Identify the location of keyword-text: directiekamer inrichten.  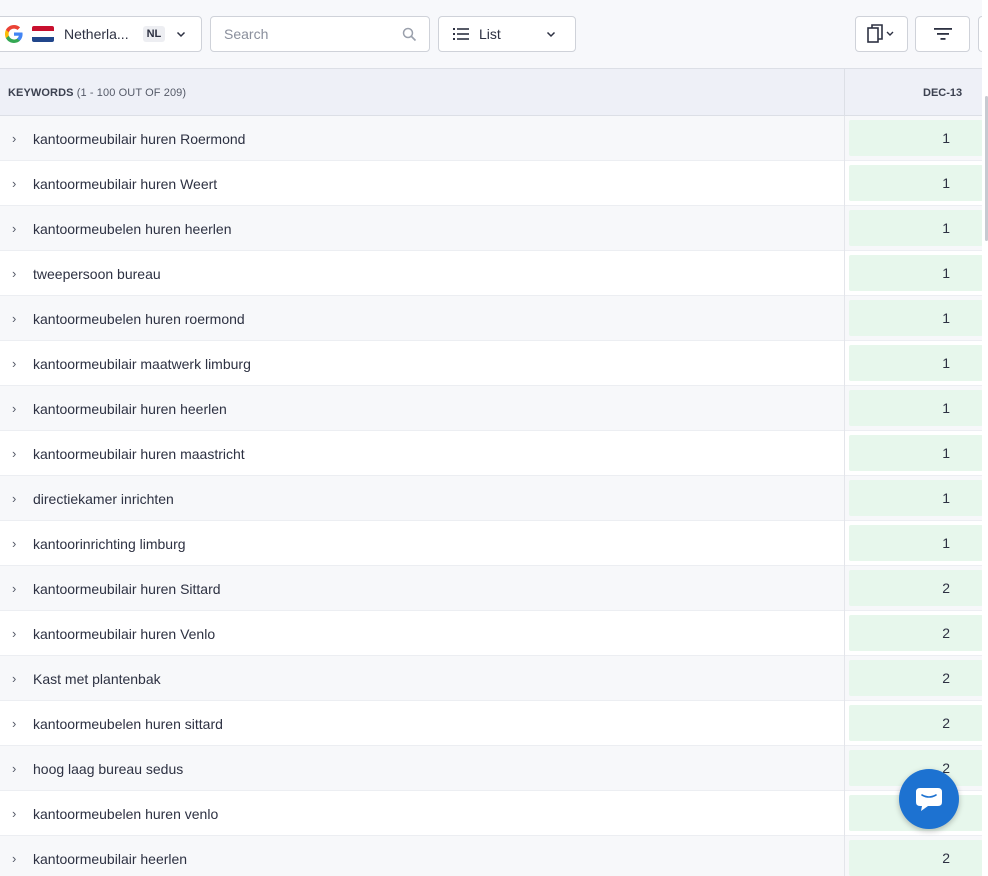
(103, 499).